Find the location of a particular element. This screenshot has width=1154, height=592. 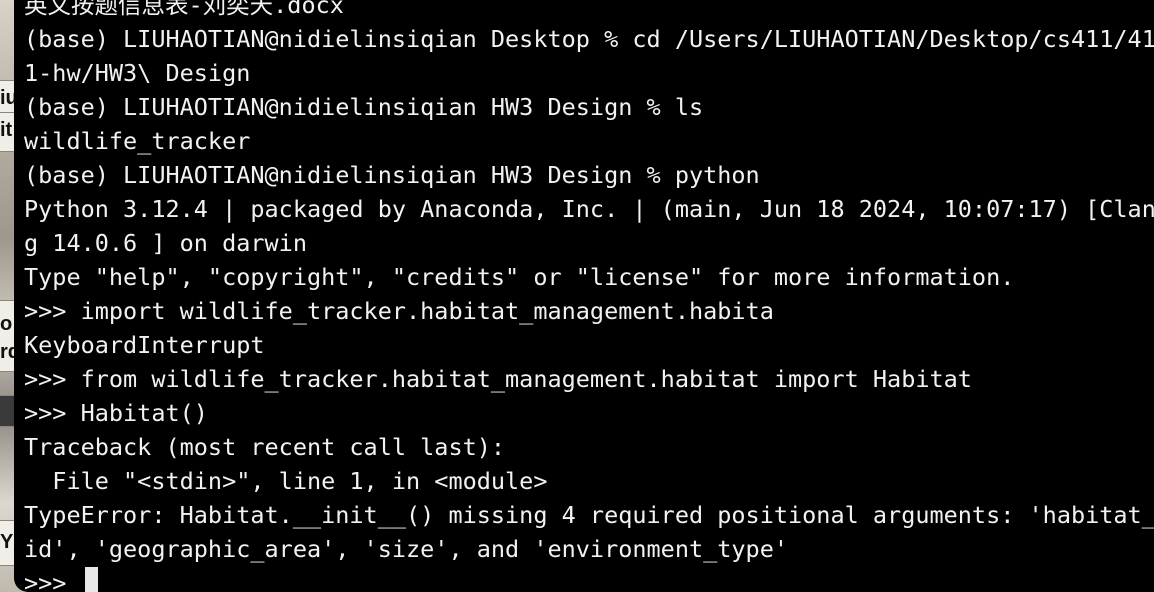

terminal-input-line: >>> is located at coordinates (589, 579).